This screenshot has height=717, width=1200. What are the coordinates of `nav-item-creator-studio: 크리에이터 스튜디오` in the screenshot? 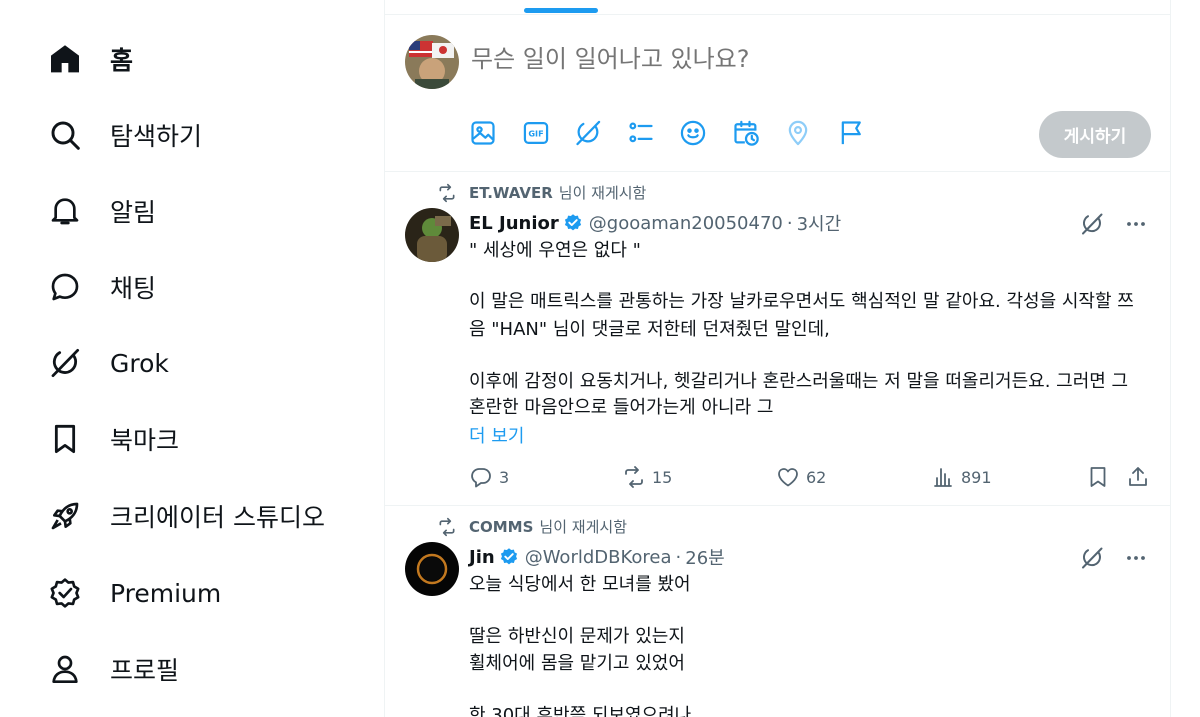 It's located at (186, 516).